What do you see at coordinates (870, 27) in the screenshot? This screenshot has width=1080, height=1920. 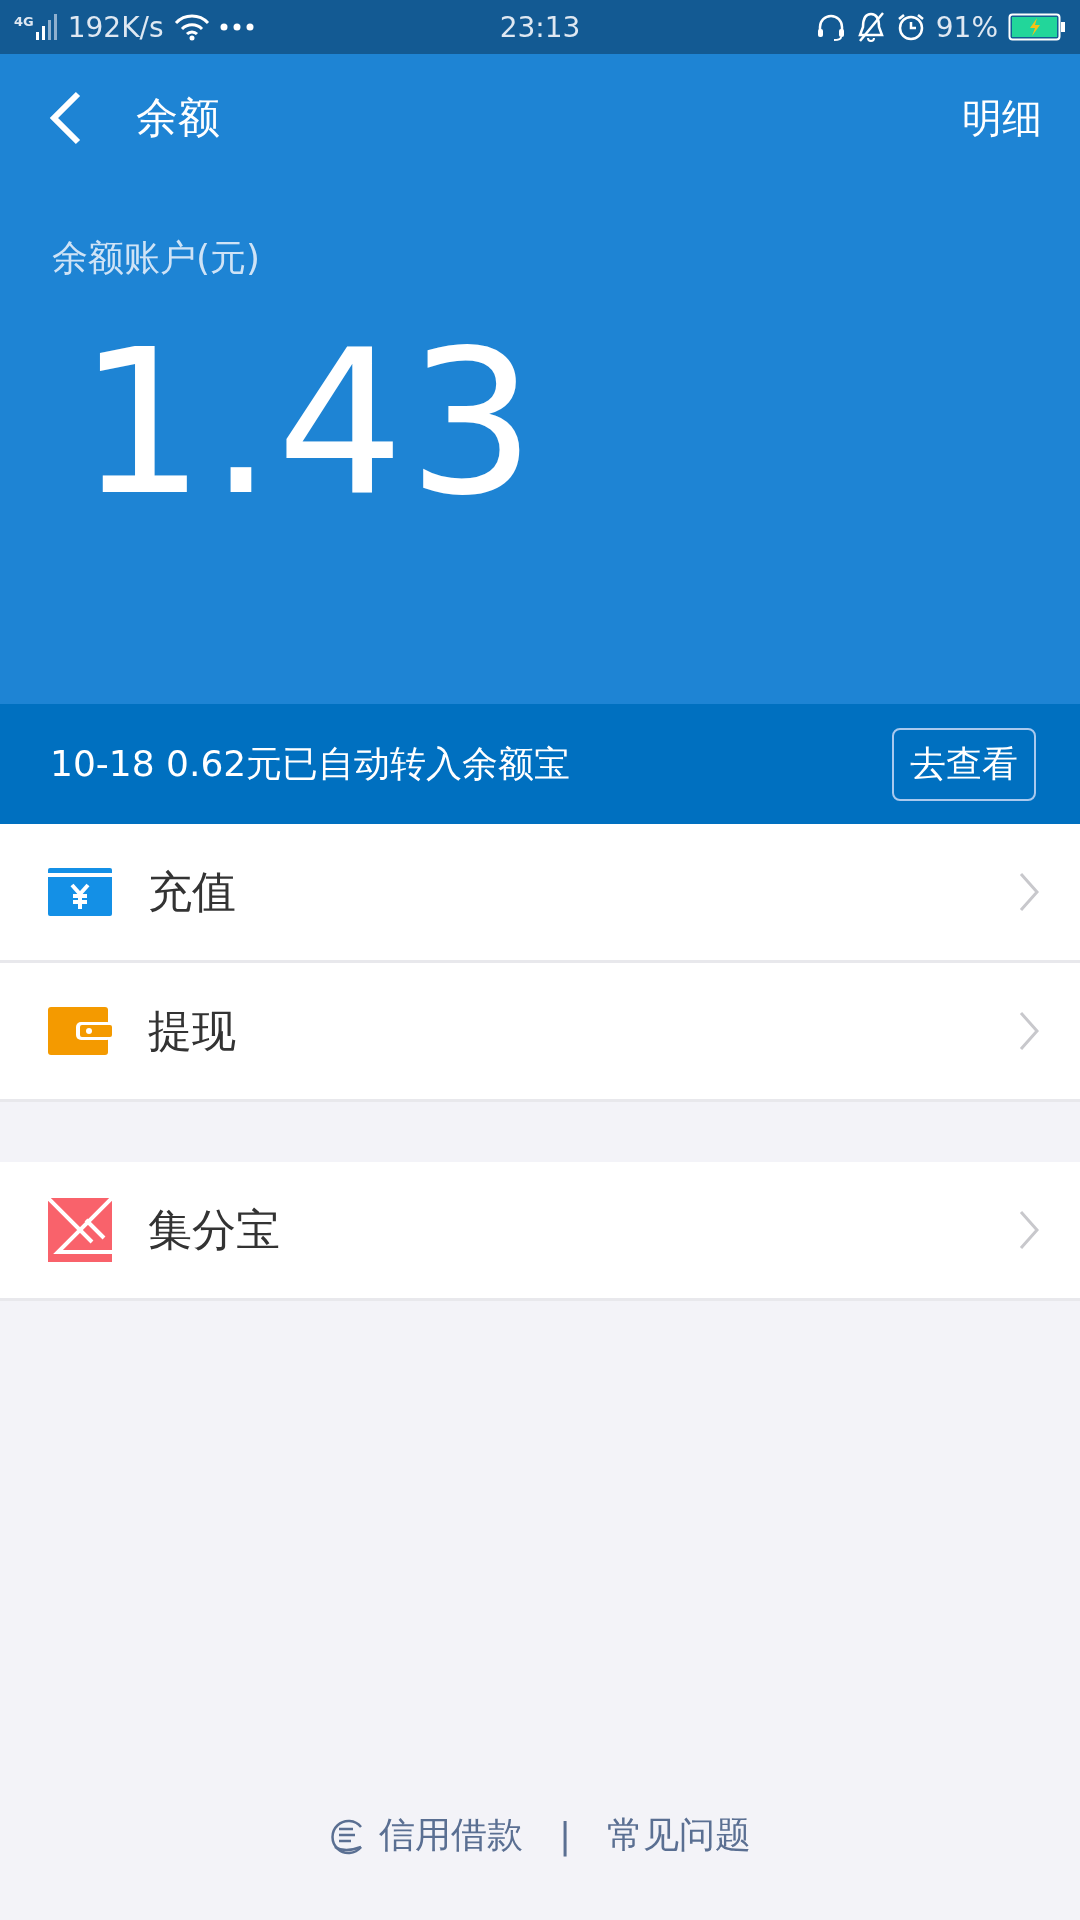 I see `muted-bell-icon` at bounding box center [870, 27].